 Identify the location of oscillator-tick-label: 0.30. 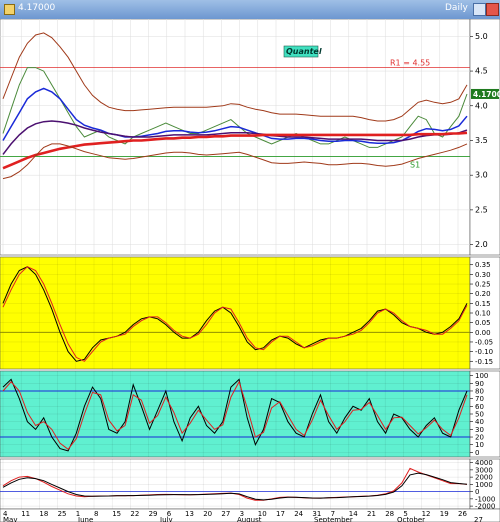
(483, 275).